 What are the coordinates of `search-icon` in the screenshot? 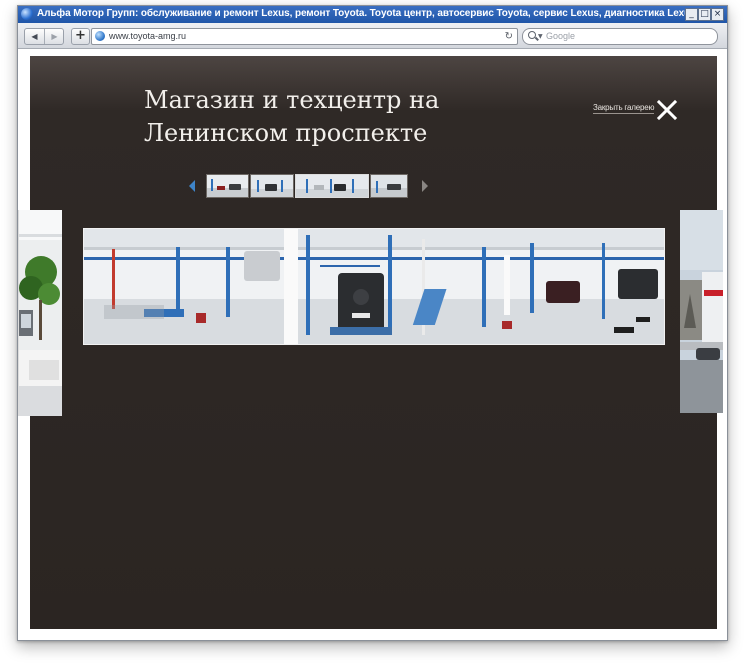 It's located at (532, 35).